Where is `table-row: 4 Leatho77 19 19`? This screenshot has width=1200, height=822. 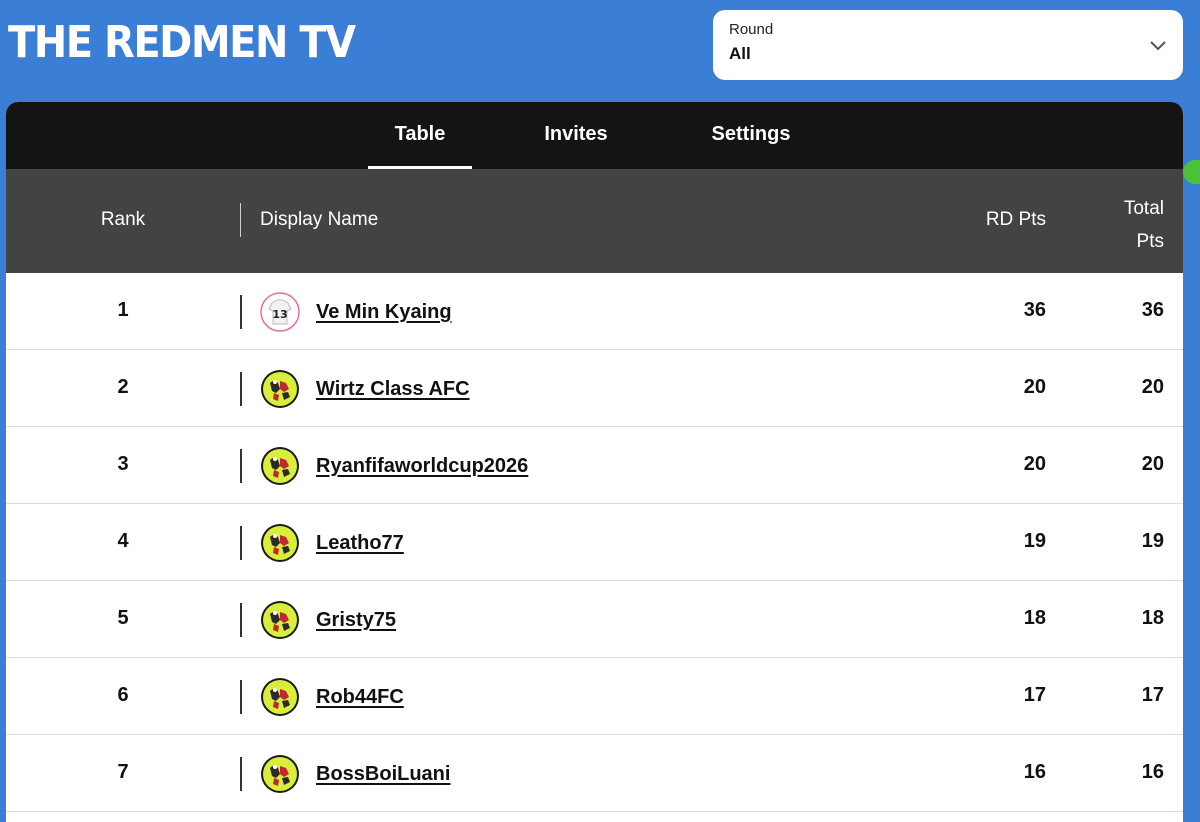 table-row: 4 Leatho77 19 19 is located at coordinates (594, 542).